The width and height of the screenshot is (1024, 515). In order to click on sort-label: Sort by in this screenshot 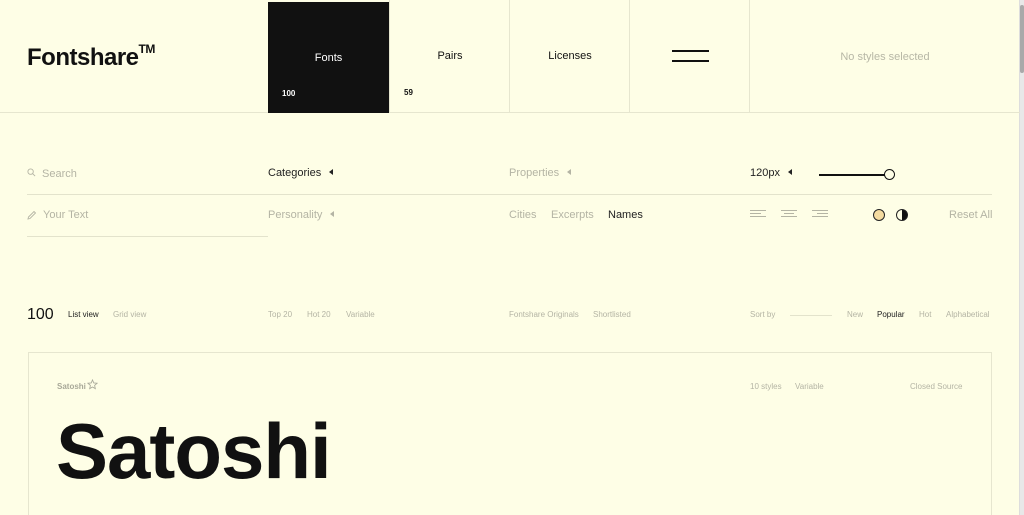, I will do `click(763, 314)`.